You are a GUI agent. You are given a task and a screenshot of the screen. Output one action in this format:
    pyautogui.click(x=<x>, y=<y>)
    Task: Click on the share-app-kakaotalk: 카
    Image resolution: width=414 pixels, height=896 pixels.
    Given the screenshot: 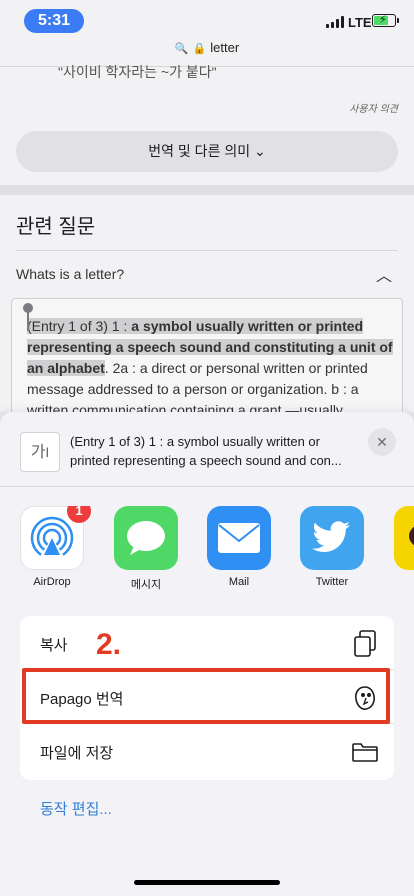 What is the action you would take?
    pyautogui.click(x=400, y=549)
    